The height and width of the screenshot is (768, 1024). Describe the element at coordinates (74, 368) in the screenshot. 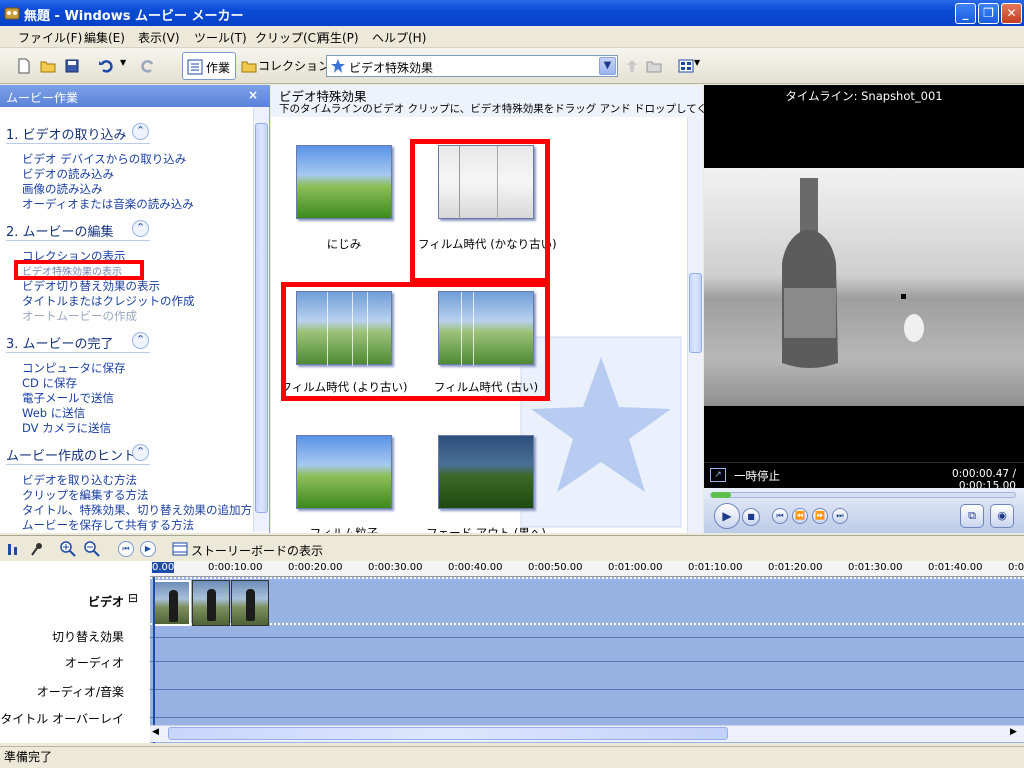

I see `link-save-computer: コンピュータに保存` at that location.